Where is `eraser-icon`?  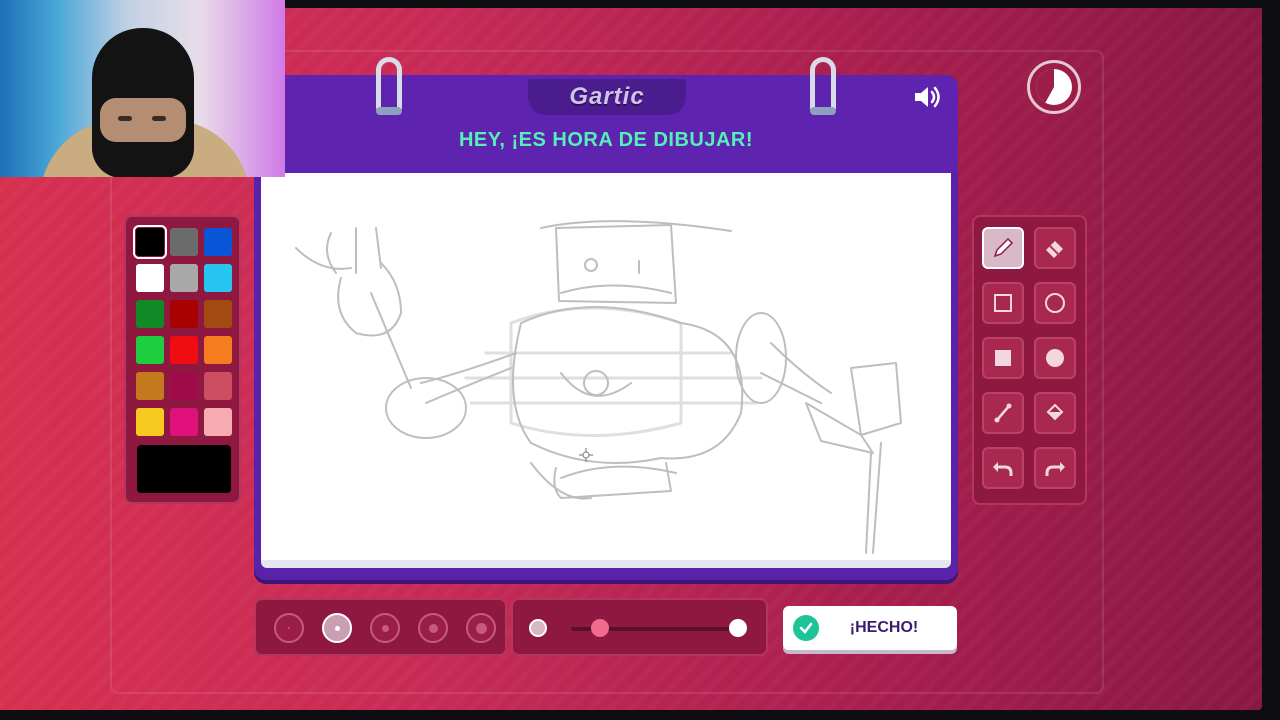
eraser-icon is located at coordinates (1054, 249).